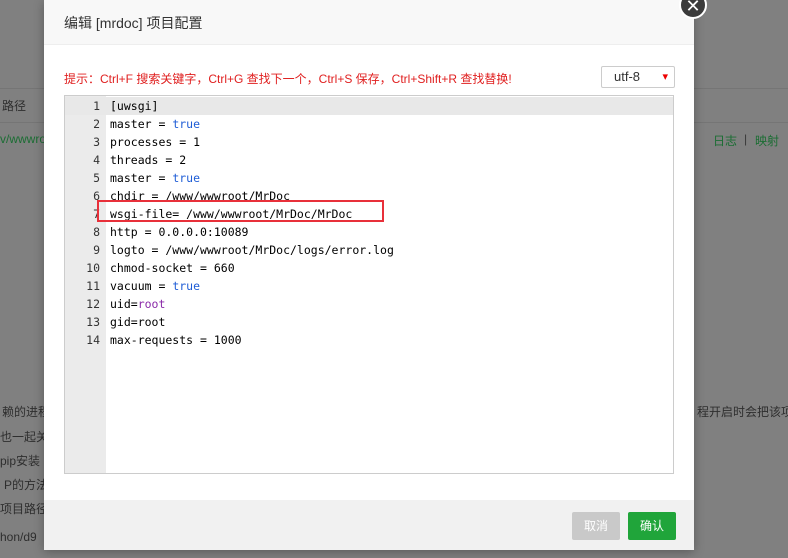  I want to click on line-number: 12, so click(93, 304).